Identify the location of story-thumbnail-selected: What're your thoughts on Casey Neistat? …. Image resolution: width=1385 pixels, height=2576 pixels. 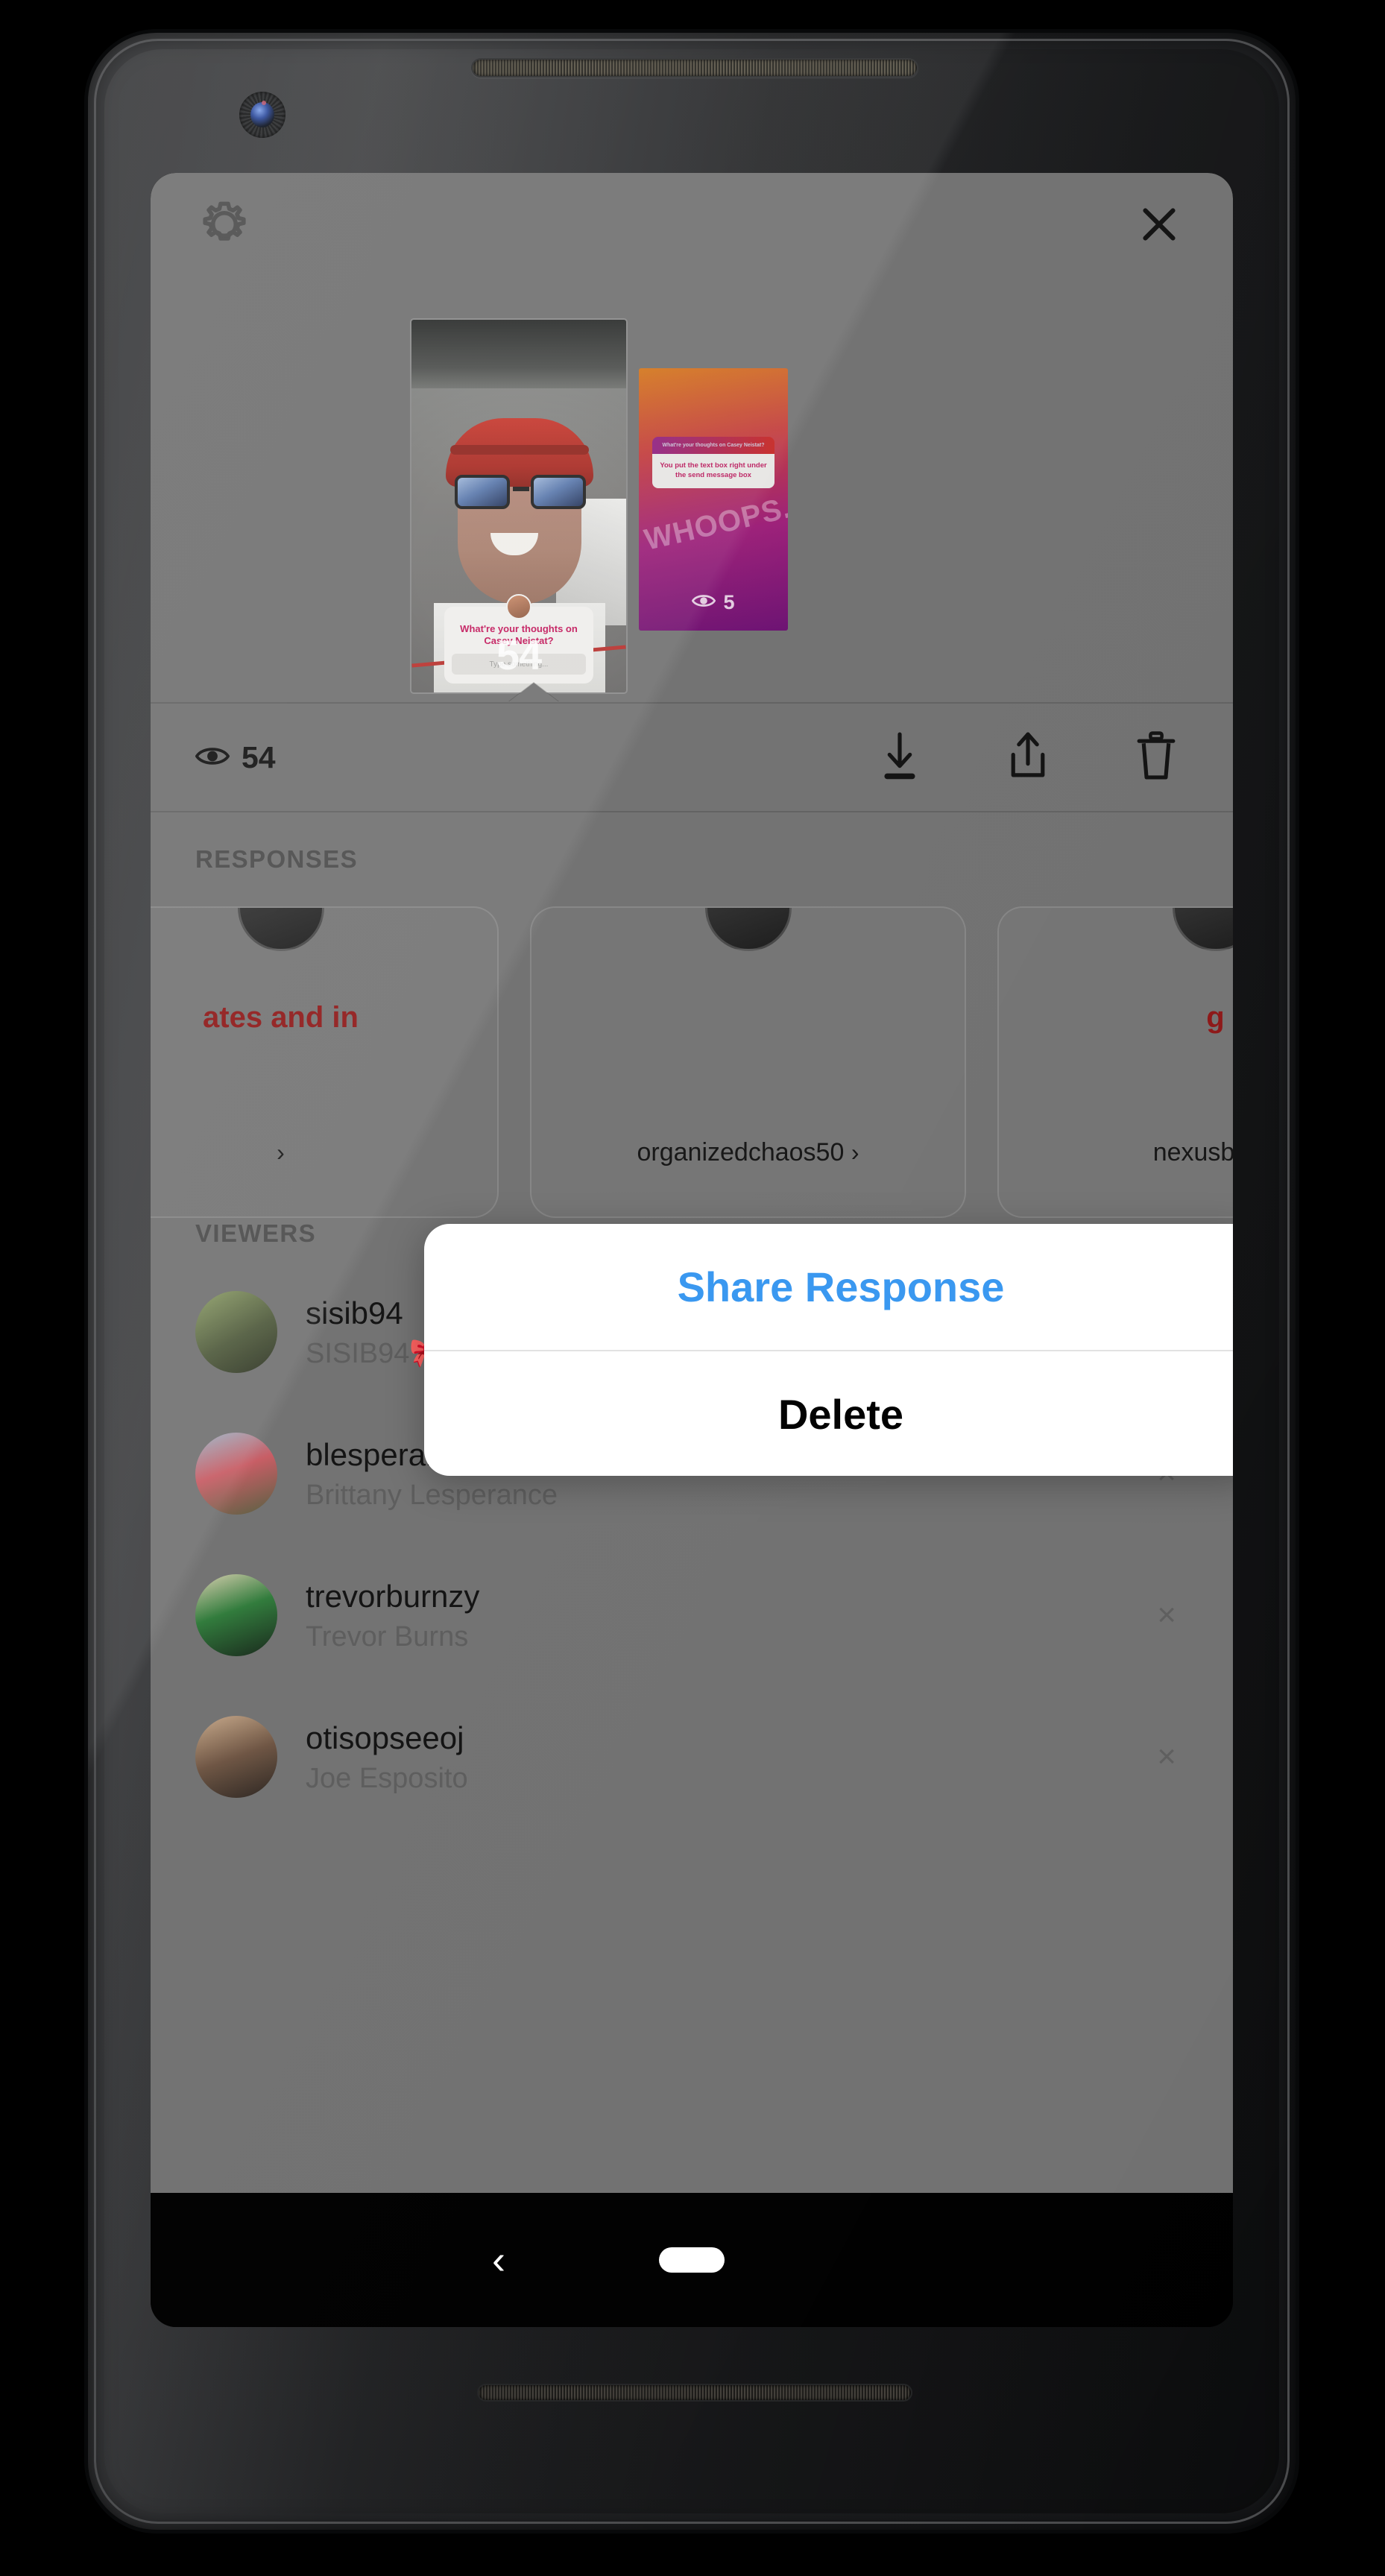
(518, 506).